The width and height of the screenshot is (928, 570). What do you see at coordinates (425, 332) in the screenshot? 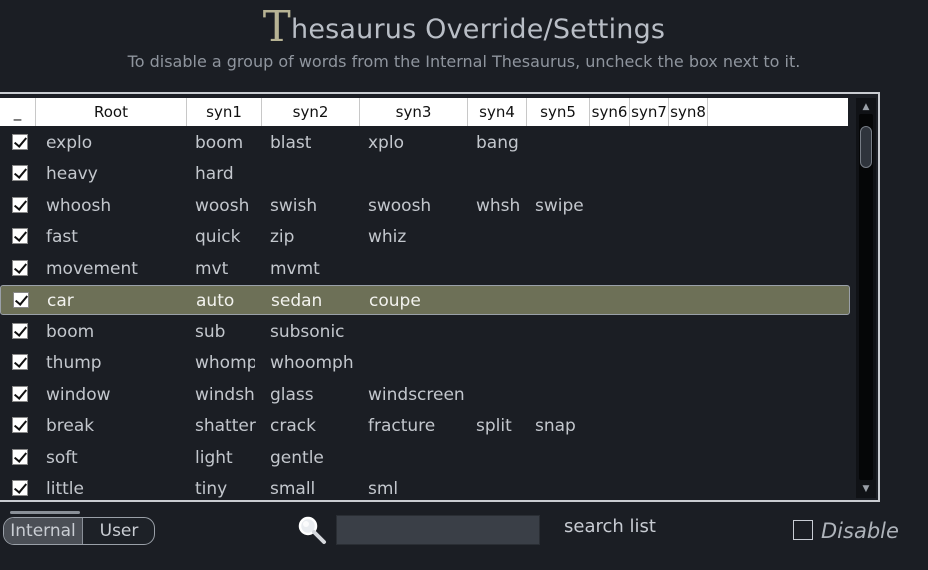
I see `table-row: boom sub subsonic` at bounding box center [425, 332].